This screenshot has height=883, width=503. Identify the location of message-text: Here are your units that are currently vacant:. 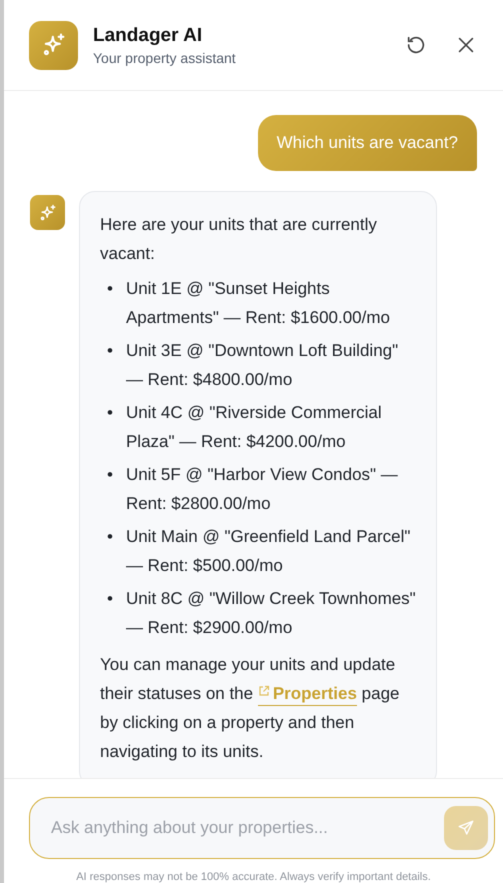
(239, 239).